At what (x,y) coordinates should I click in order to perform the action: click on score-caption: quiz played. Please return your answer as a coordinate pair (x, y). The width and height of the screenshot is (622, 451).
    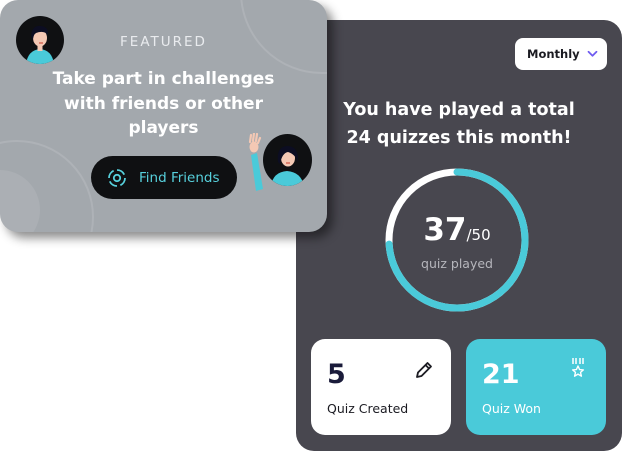
    Looking at the image, I should click on (457, 263).